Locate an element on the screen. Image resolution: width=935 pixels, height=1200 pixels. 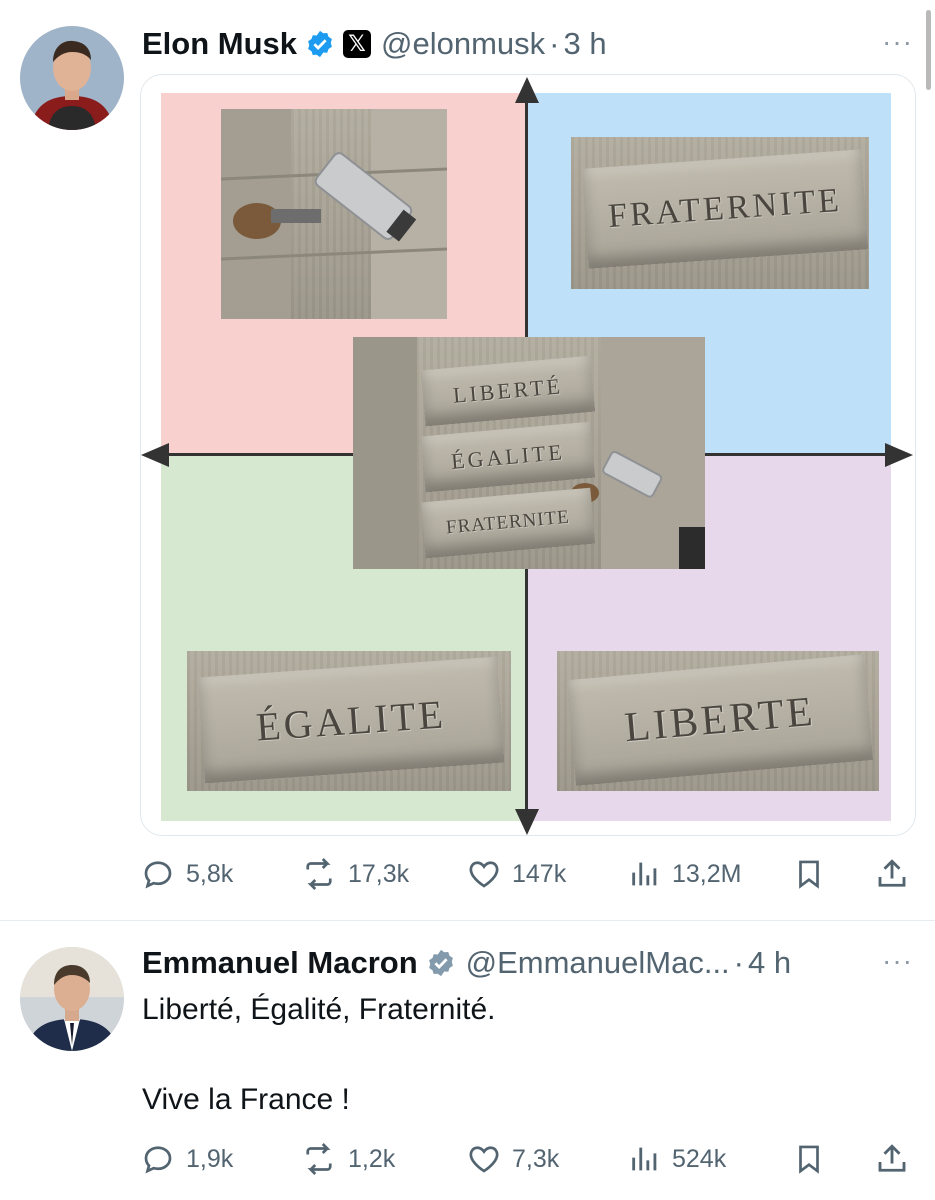
author-name: Elon Musk is located at coordinates (219, 44).